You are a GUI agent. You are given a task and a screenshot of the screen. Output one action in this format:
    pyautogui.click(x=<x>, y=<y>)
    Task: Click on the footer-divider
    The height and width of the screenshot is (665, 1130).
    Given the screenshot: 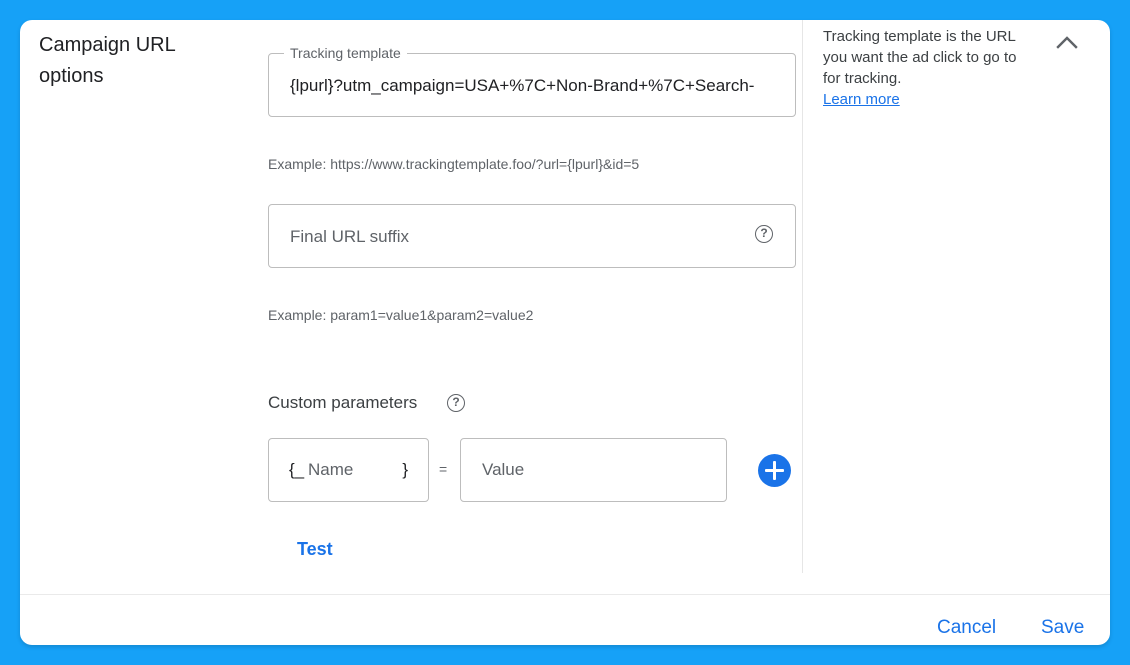 What is the action you would take?
    pyautogui.click(x=565, y=594)
    